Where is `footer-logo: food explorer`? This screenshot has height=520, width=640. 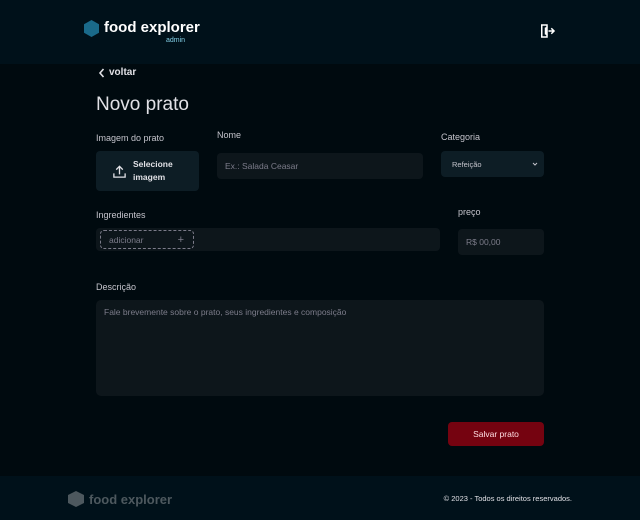
footer-logo: food explorer is located at coordinates (120, 499).